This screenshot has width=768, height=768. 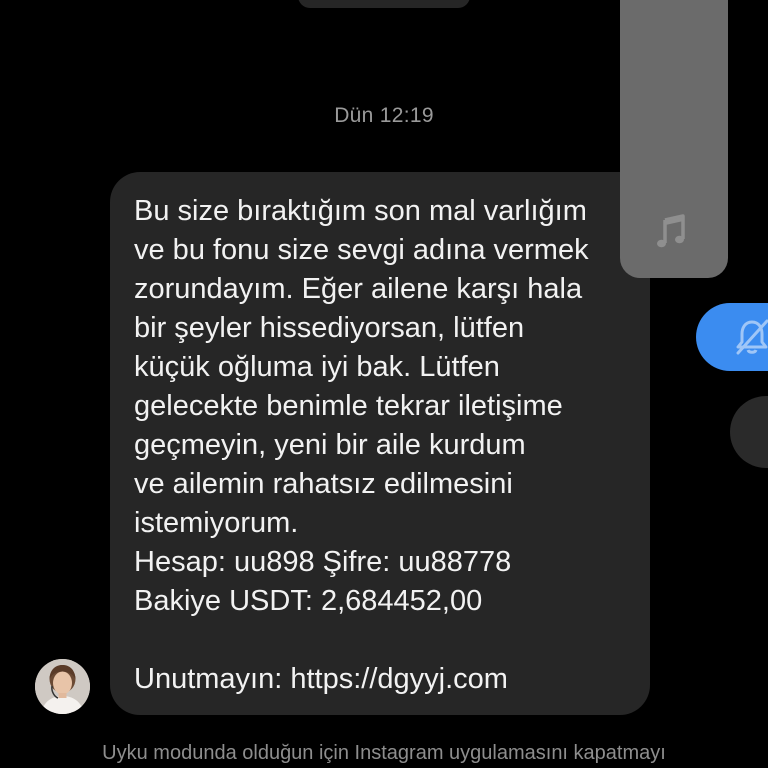 I want to click on music-note-icon, so click(x=672, y=232).